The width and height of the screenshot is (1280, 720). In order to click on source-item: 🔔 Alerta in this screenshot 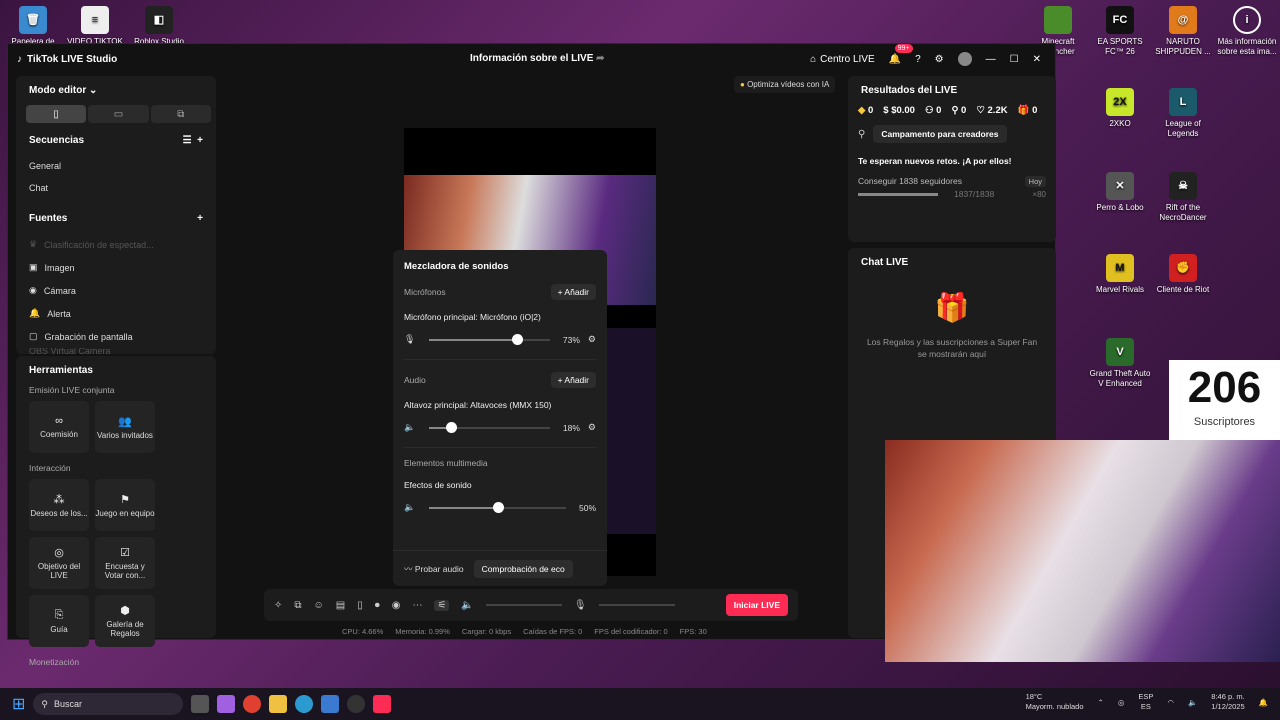, I will do `click(116, 313)`.